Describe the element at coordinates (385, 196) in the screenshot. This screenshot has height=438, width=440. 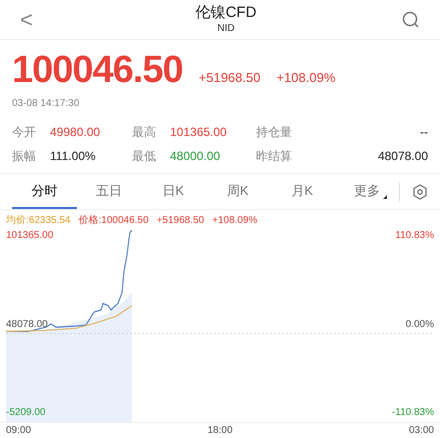
I see `caret-icon` at that location.